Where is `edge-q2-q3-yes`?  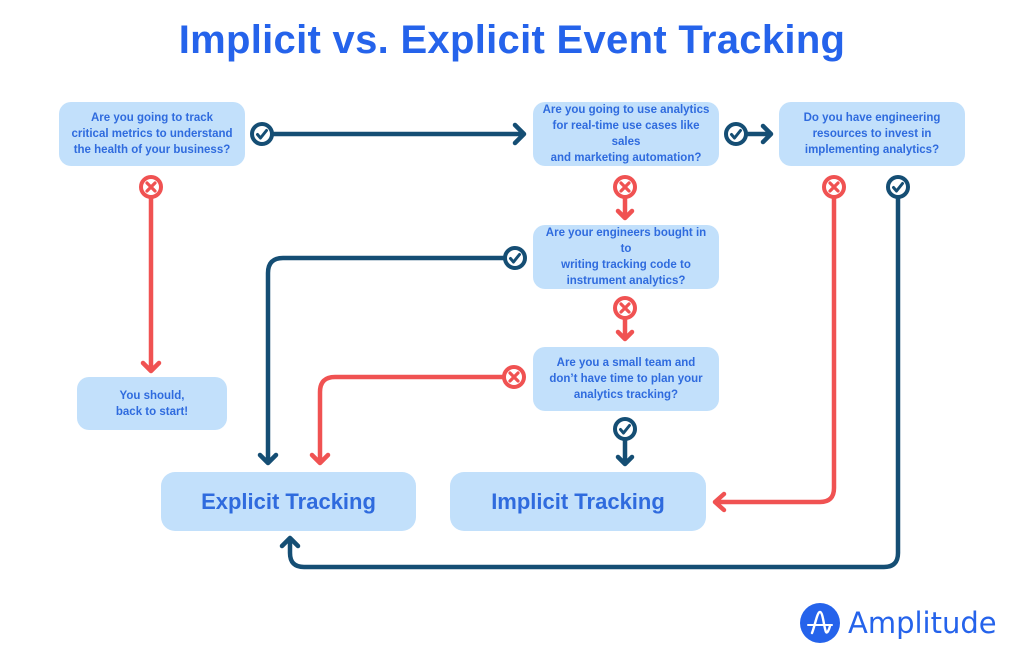 edge-q2-q3-yes is located at coordinates (758, 134).